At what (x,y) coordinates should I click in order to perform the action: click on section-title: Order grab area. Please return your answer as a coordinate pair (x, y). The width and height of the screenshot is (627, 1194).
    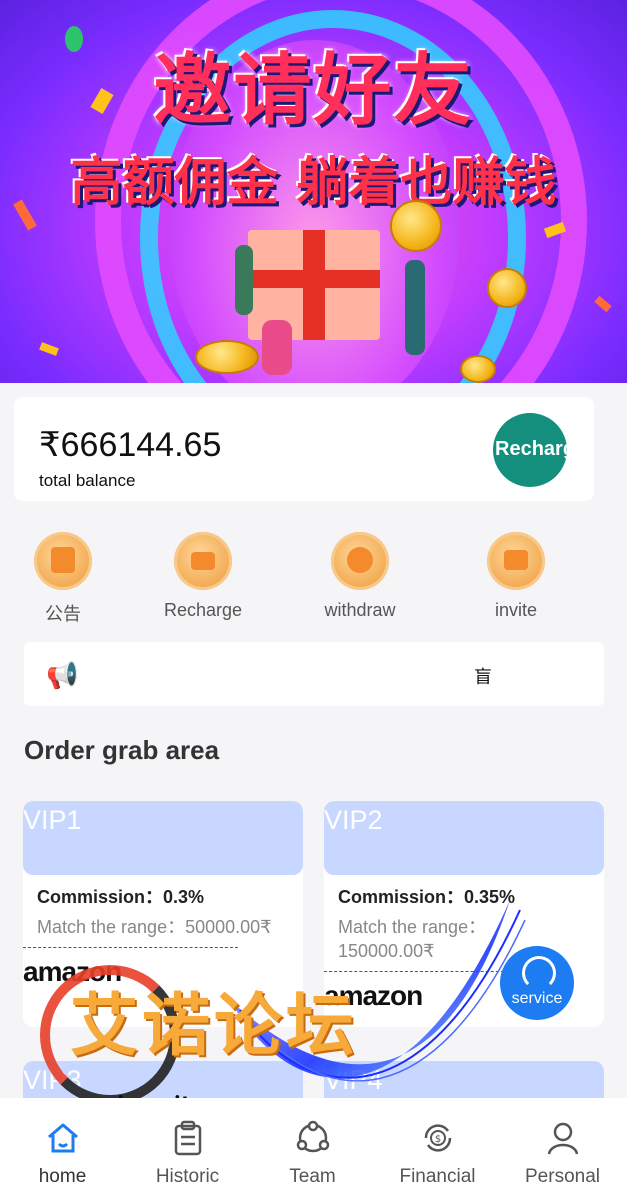
    Looking at the image, I should click on (122, 750).